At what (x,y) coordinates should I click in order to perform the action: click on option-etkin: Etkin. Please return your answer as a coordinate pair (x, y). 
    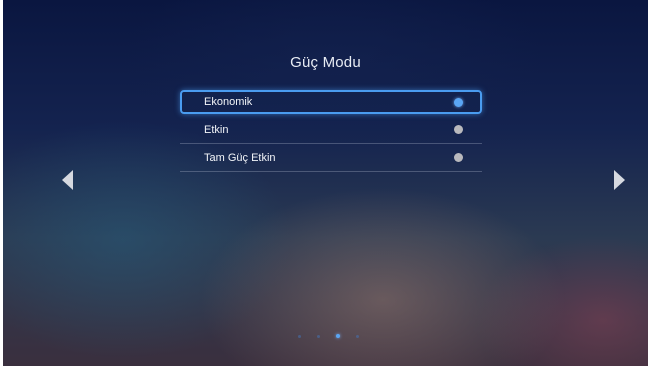
    Looking at the image, I should click on (331, 130).